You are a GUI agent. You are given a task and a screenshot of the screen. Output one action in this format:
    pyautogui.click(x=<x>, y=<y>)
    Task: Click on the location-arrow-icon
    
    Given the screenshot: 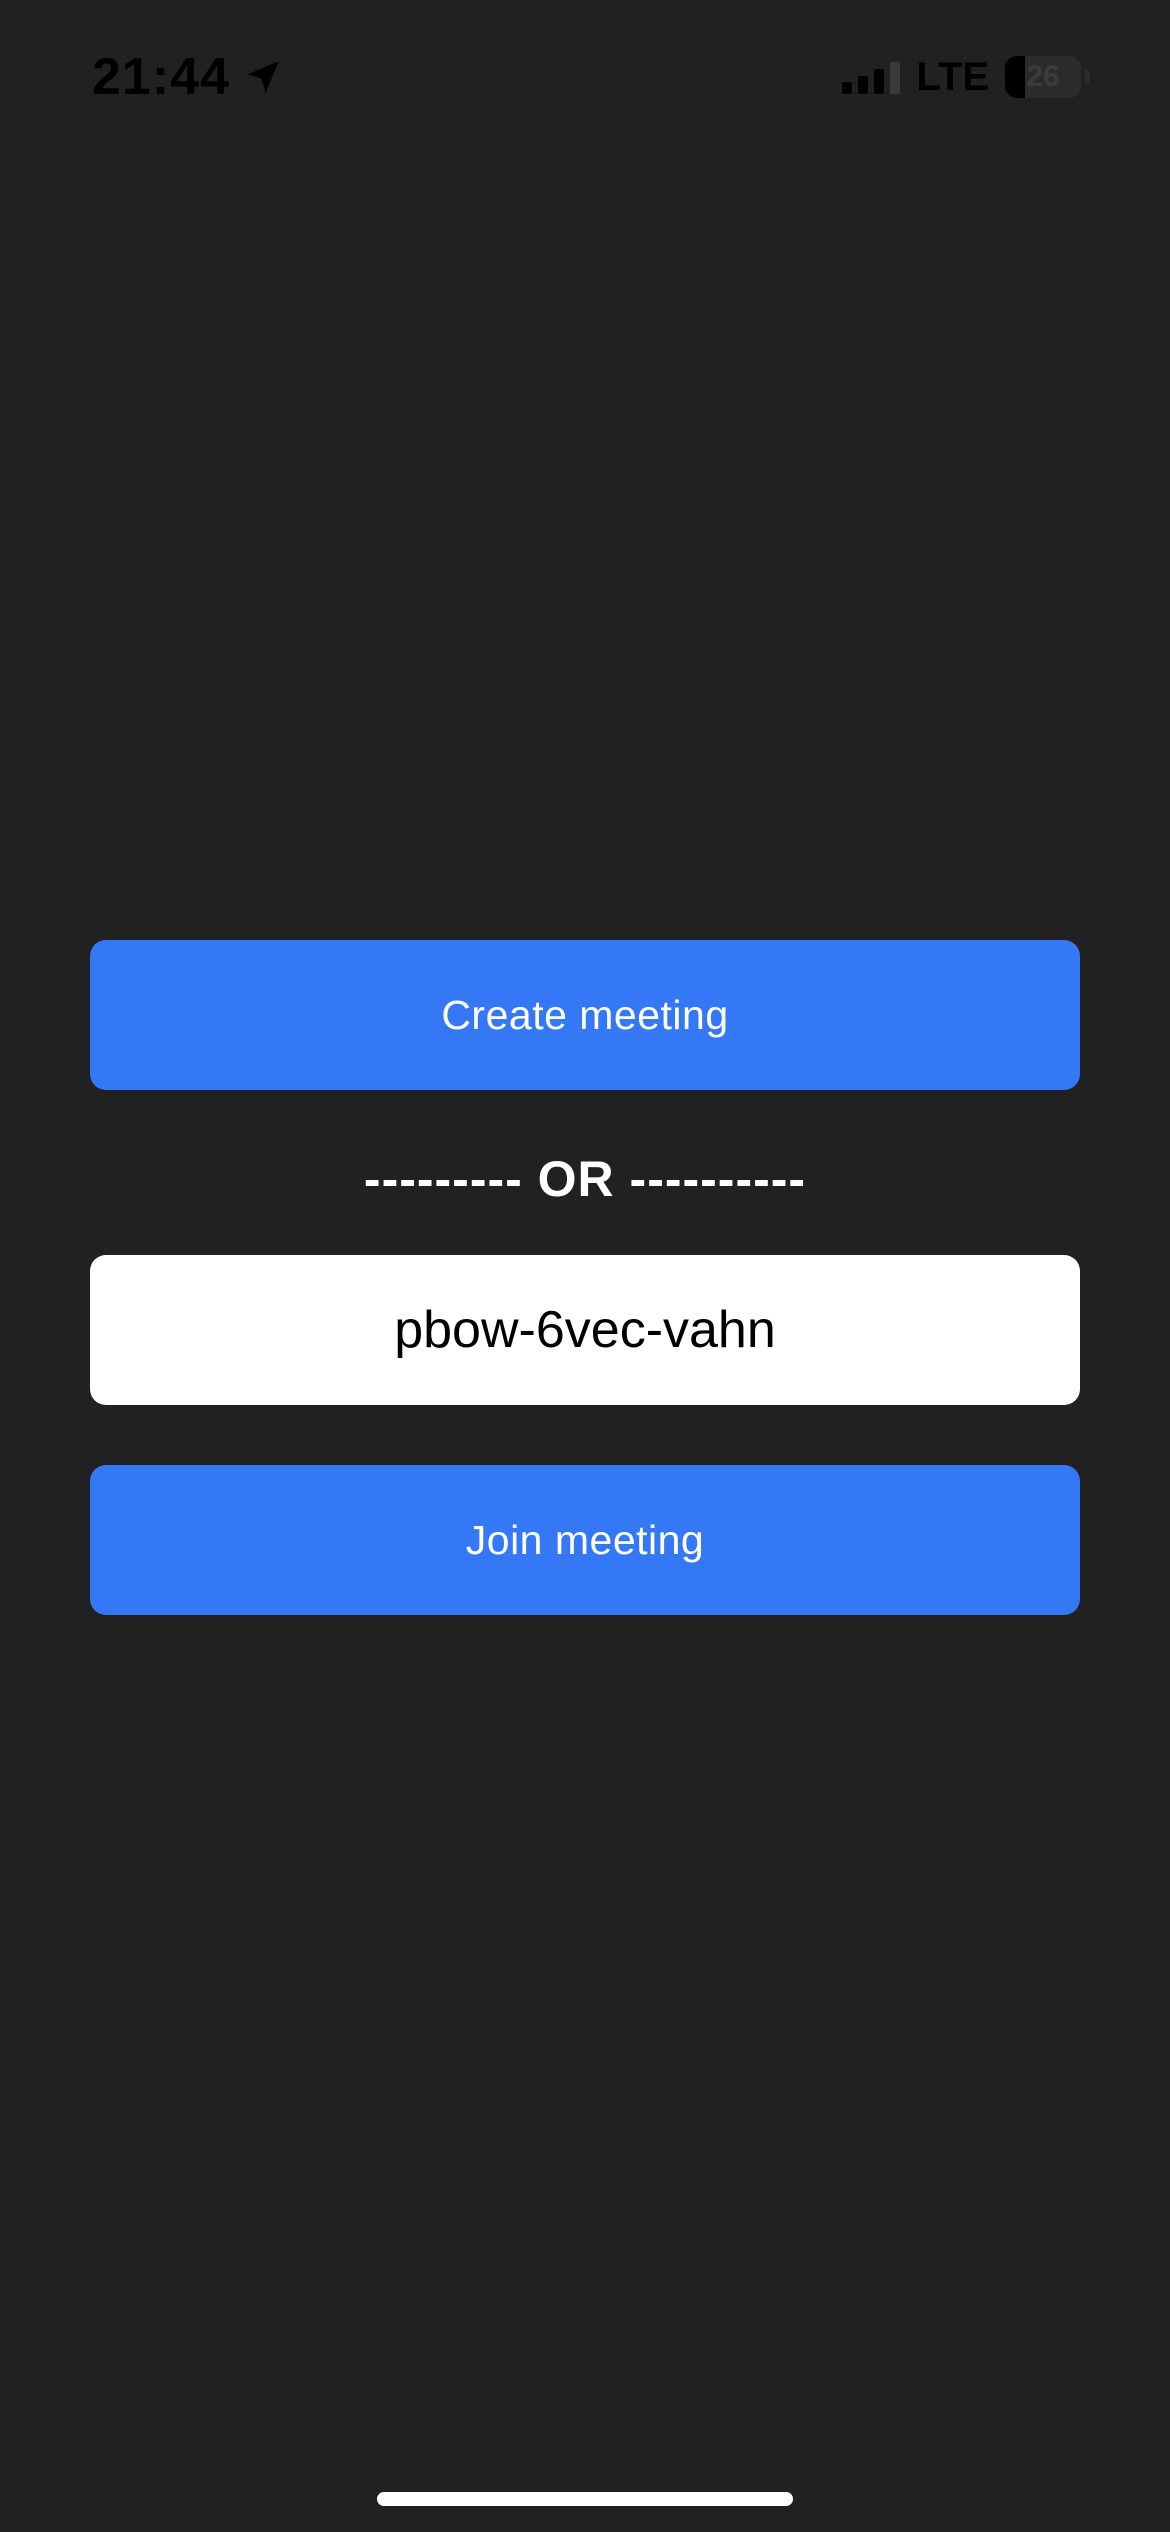 What is the action you would take?
    pyautogui.click(x=263, y=77)
    